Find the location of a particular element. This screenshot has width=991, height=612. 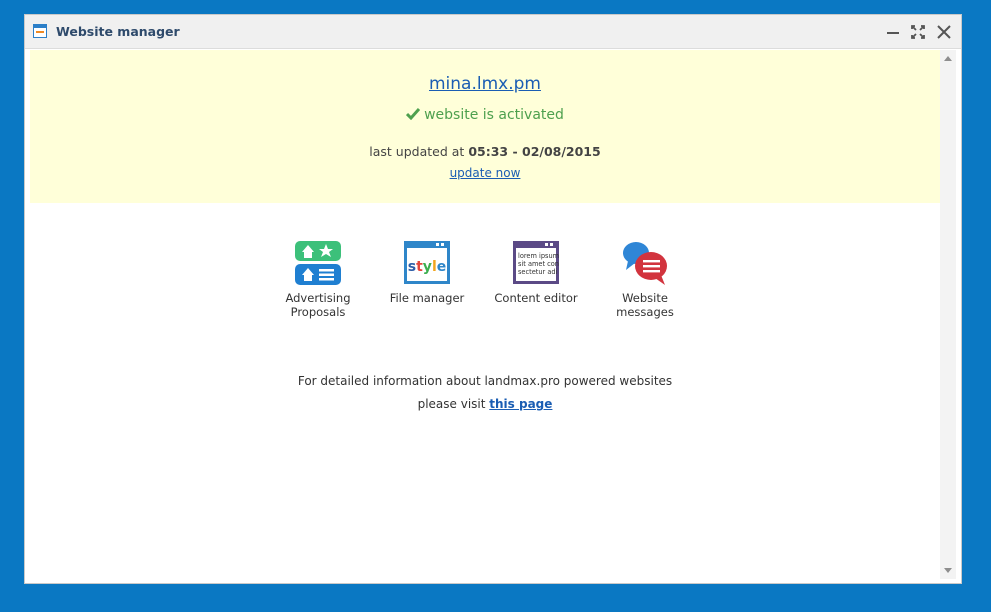

tool-advertising-proposals: Advertising Proposals is located at coordinates (318, 279).